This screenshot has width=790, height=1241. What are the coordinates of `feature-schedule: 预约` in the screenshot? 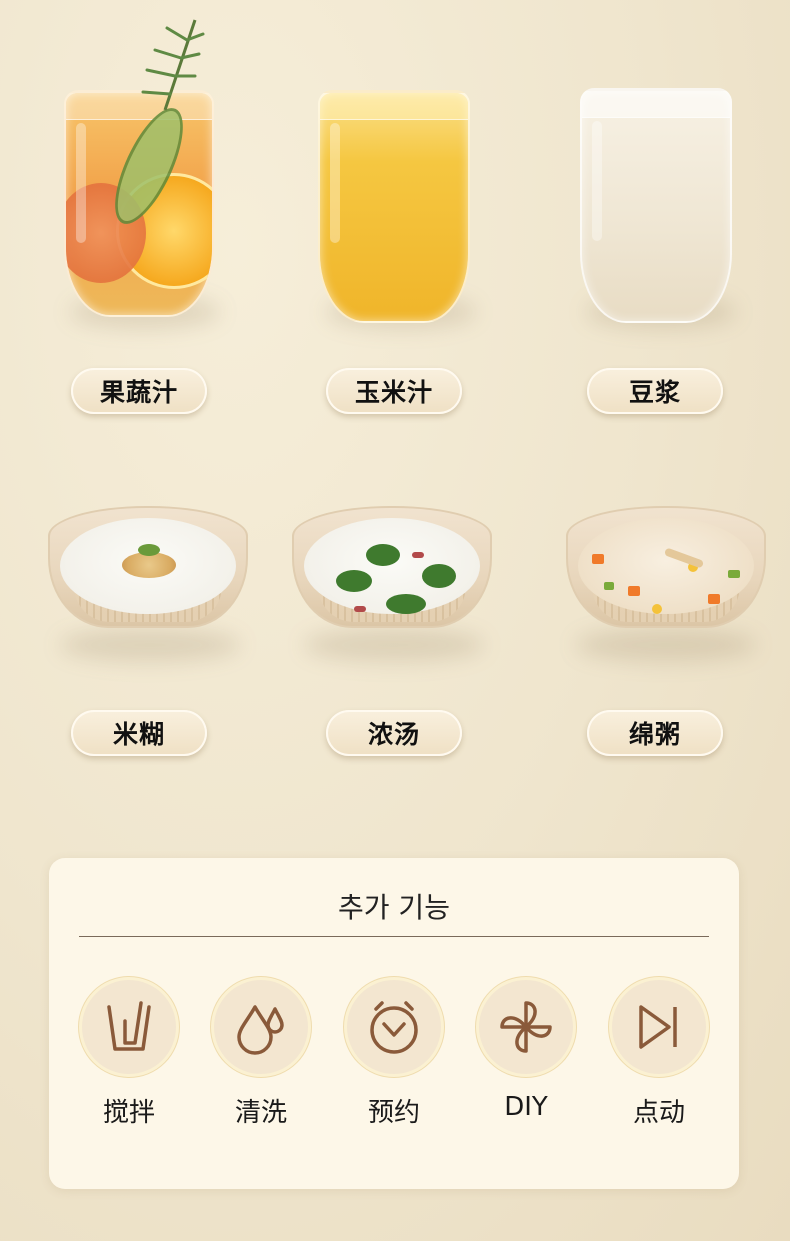 It's located at (394, 1054).